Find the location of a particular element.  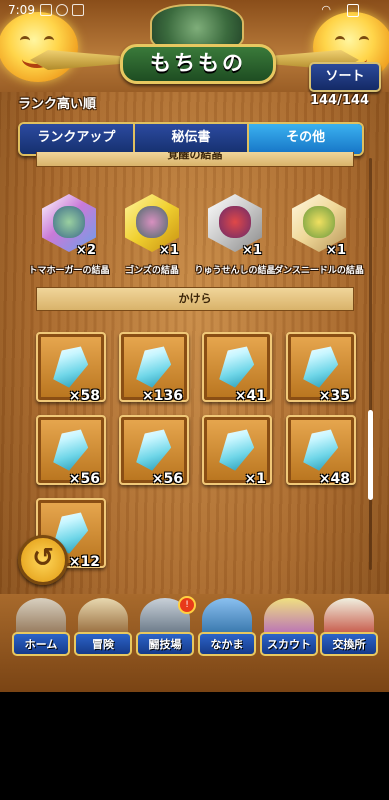

item-quantity: ×12 is located at coordinates (84, 562).